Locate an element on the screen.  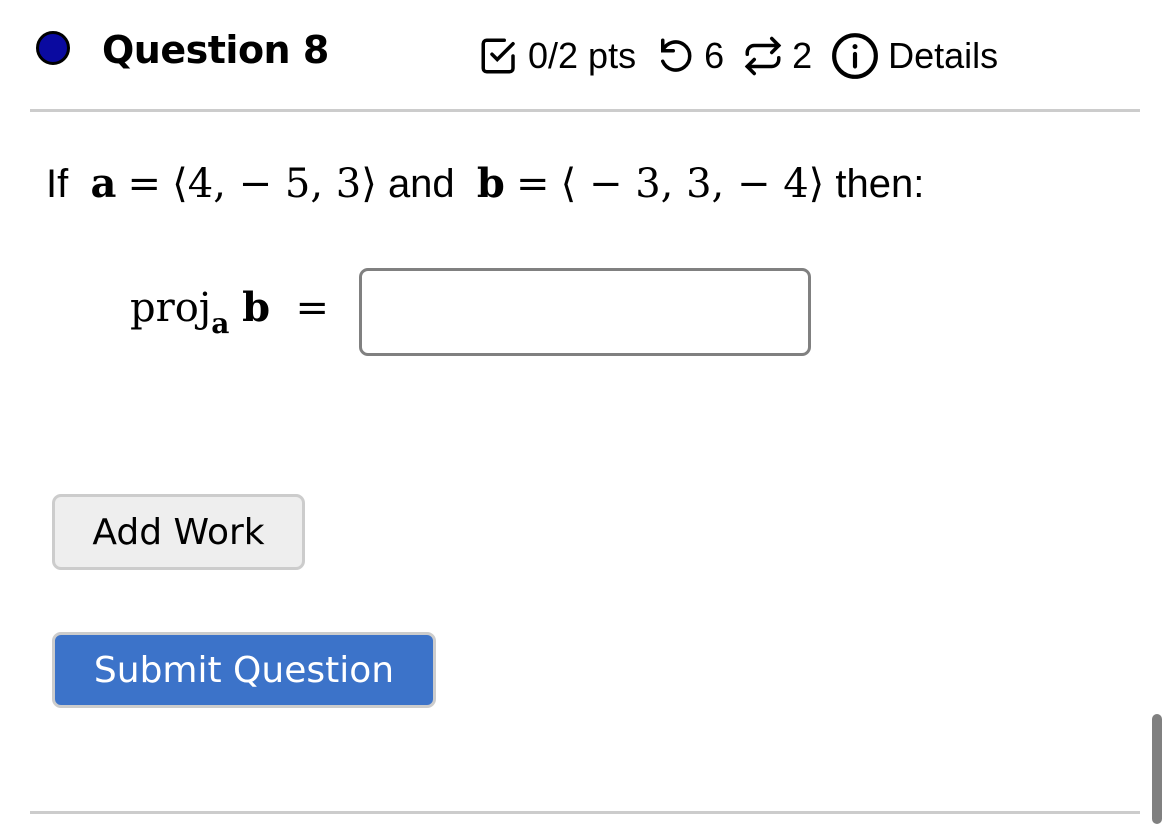
answer-row: proja b = is located at coordinates (471, 312).